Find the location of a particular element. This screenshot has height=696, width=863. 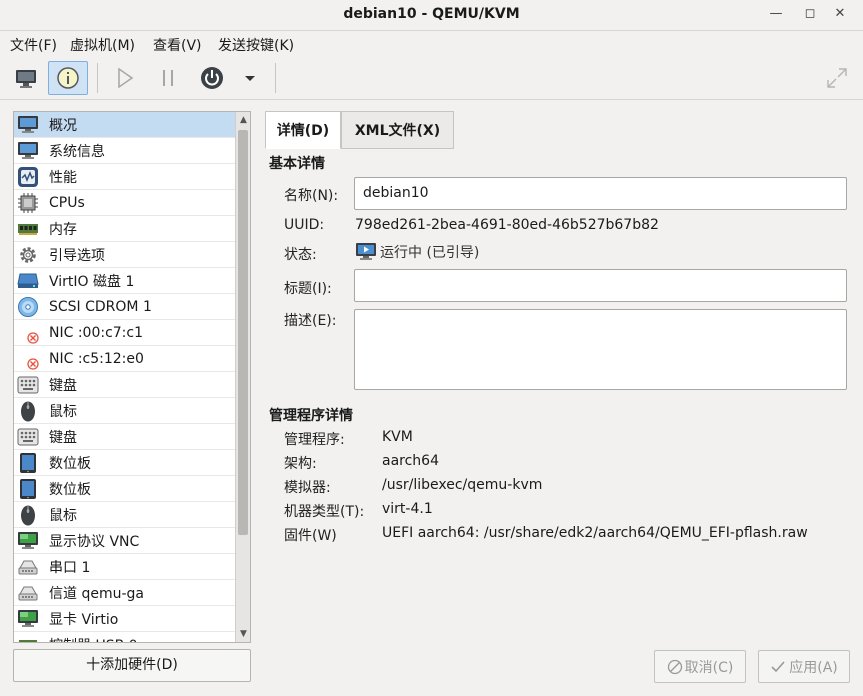

hardware-list-item: 显示协议 VNC is located at coordinates (125, 541).